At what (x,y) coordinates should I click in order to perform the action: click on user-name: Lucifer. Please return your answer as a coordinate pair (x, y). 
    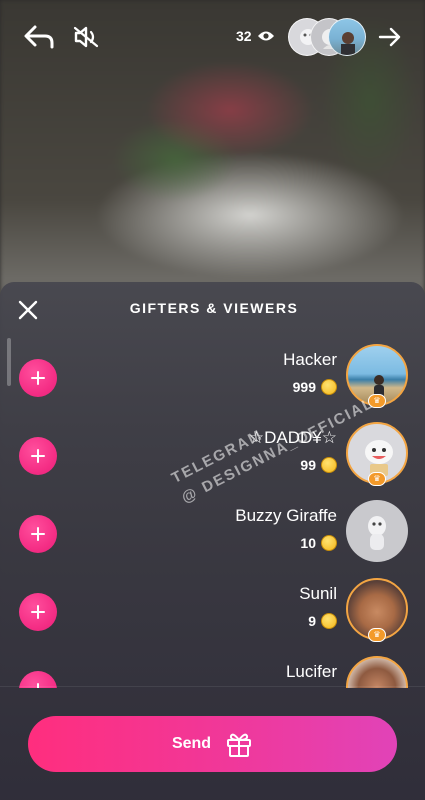
    Looking at the image, I should click on (311, 671).